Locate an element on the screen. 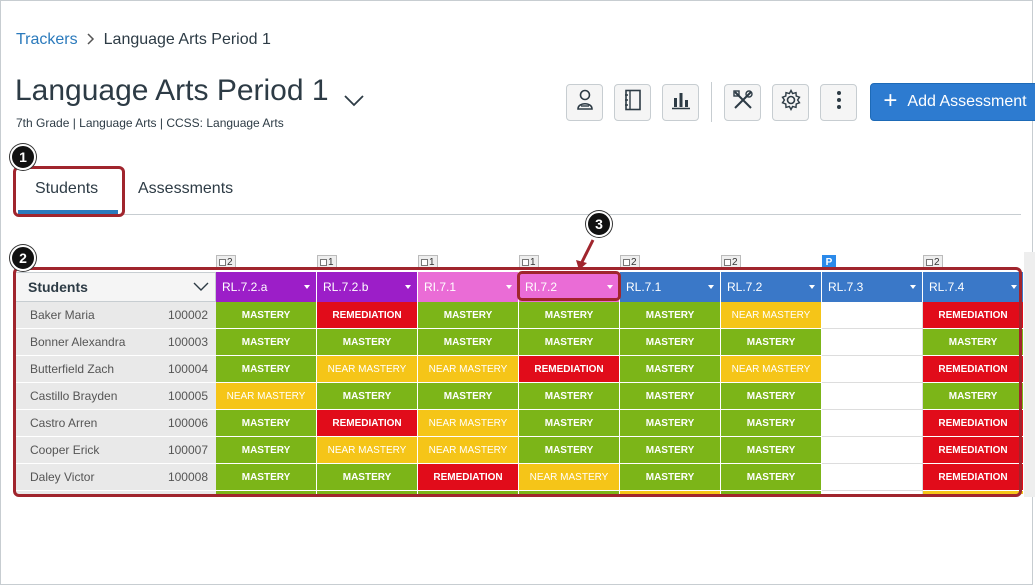  plus-icon: + is located at coordinates (890, 100).